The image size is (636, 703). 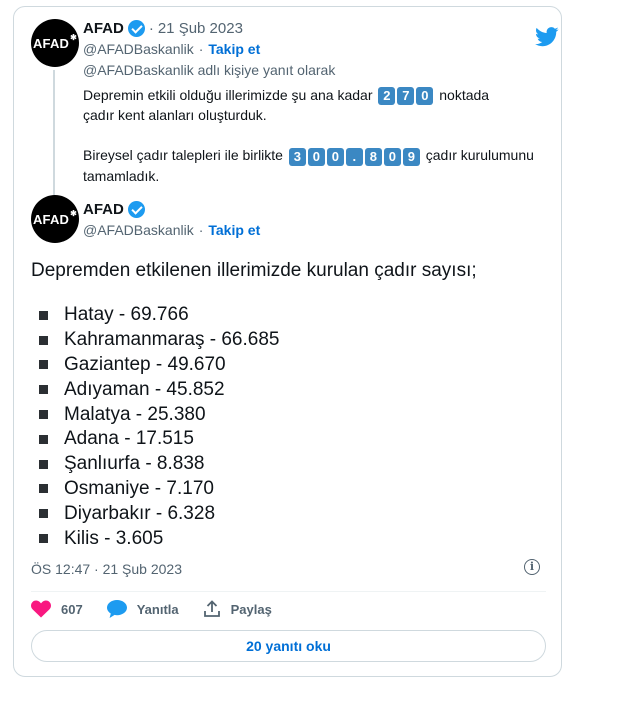 I want to click on digit-emoji: ., so click(x=354, y=156).